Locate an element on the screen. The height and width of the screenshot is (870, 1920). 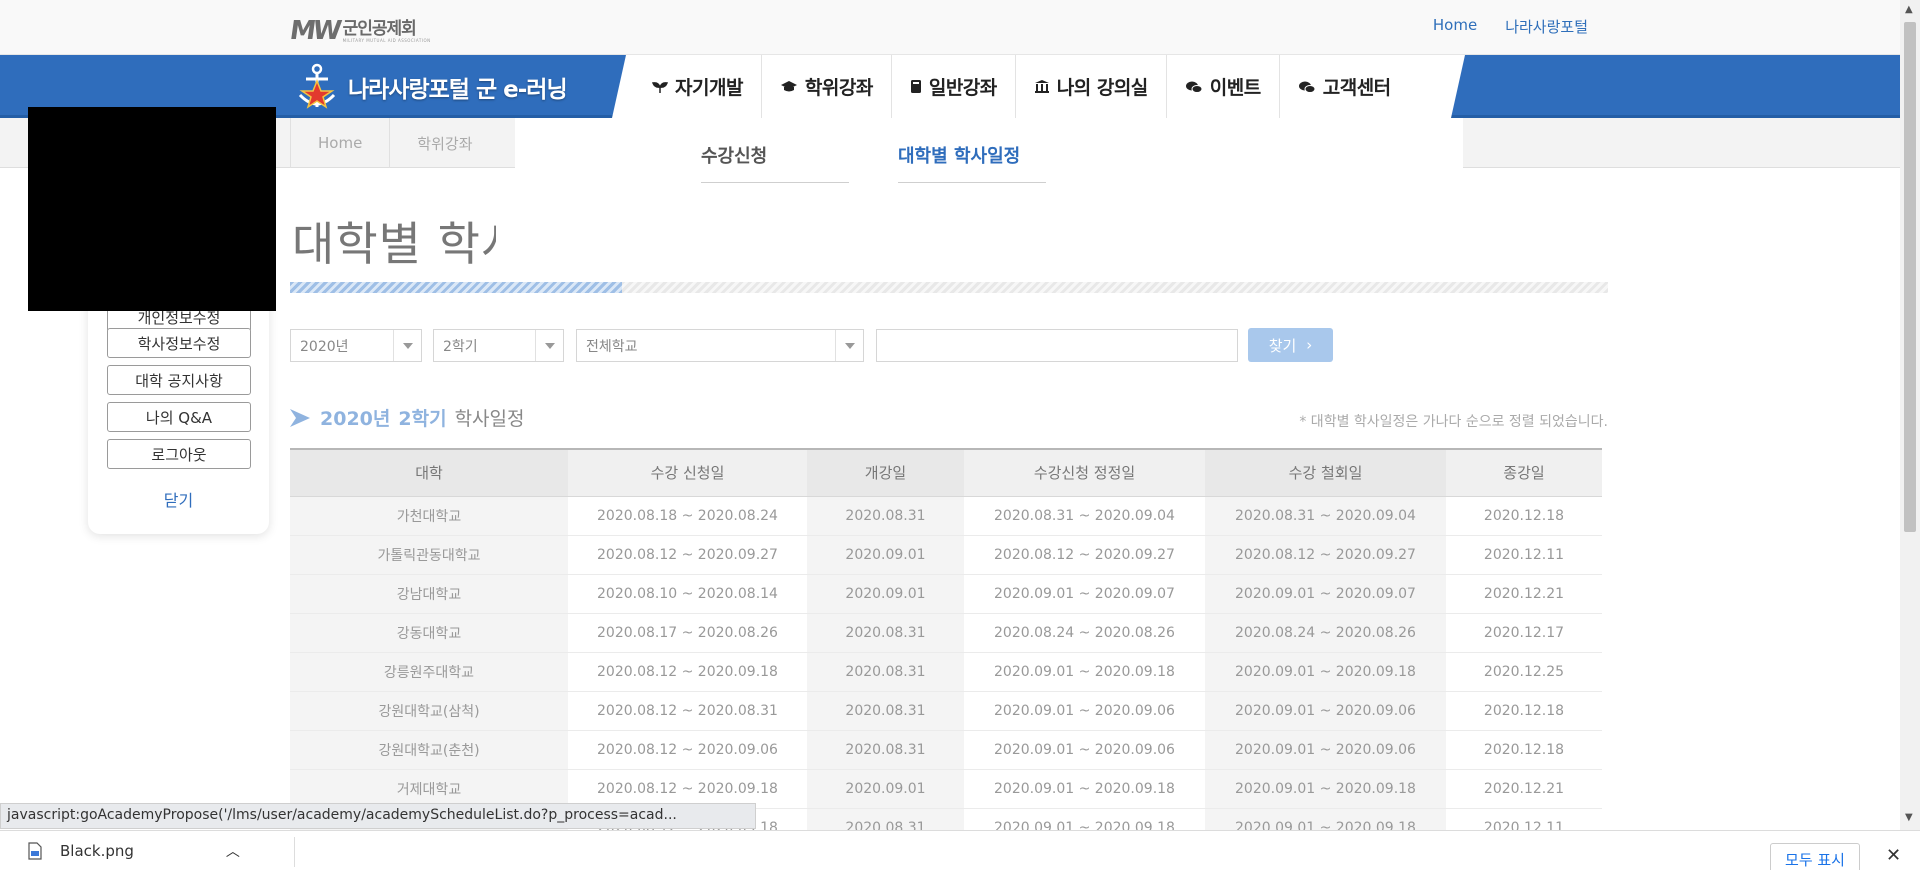
table-cell: 2020.08.18 ~ 2020.08.24 is located at coordinates (687, 516).